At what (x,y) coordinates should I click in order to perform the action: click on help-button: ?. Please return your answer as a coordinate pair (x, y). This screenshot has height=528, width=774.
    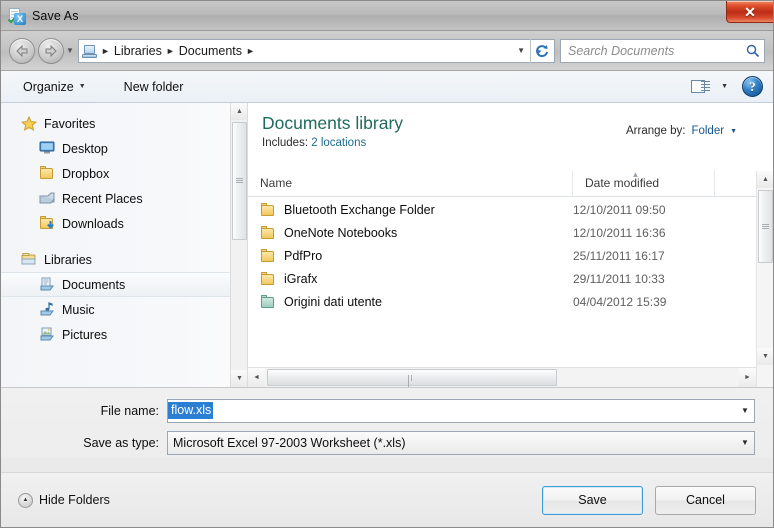
    Looking at the image, I should click on (752, 86).